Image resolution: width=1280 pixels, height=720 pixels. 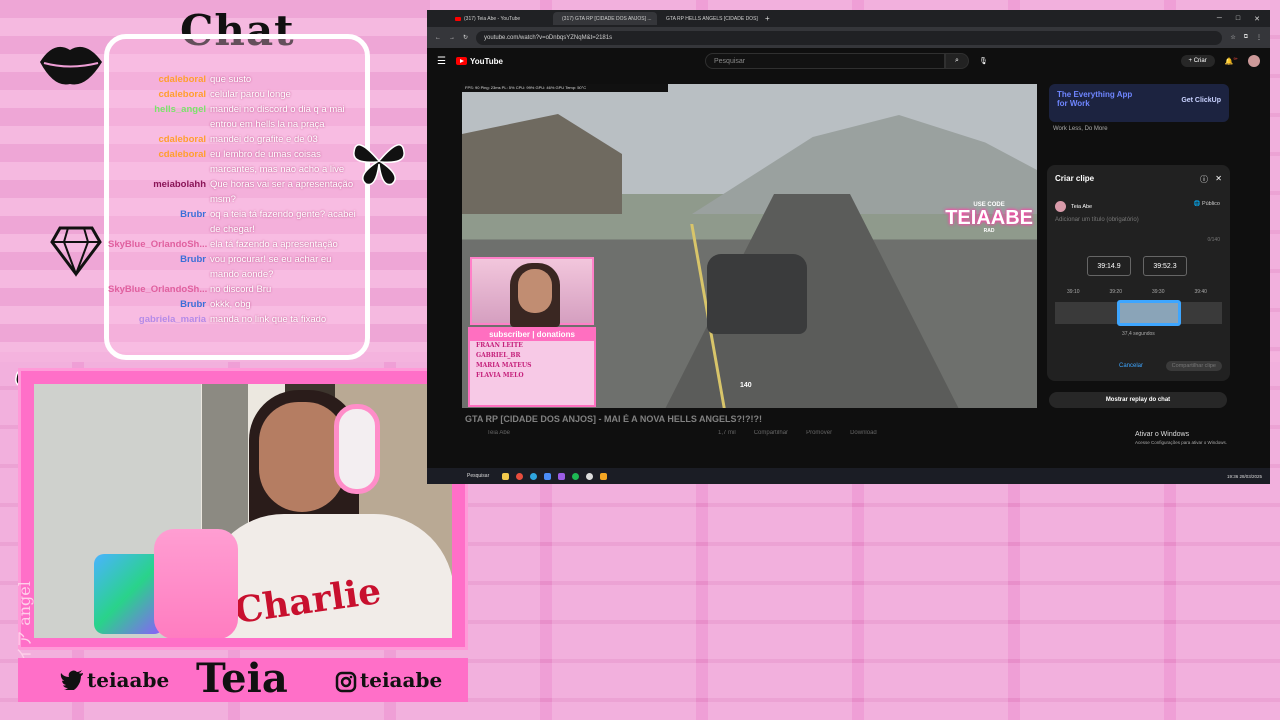 I want to click on chat-text: entrou em hells la na praça, so click(x=267, y=124).